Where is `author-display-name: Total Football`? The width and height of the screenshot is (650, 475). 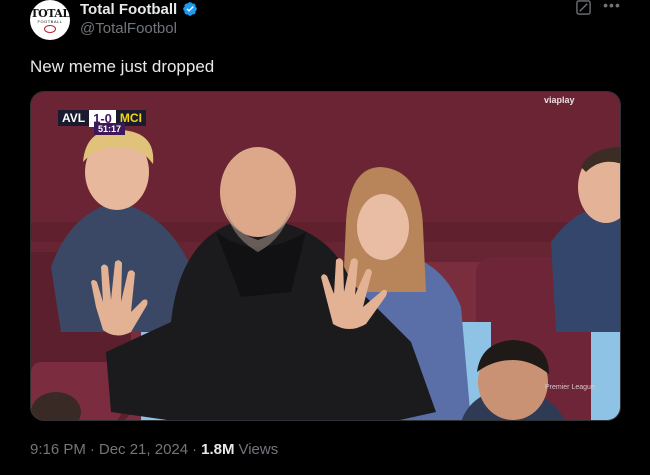 author-display-name: Total Football is located at coordinates (128, 9).